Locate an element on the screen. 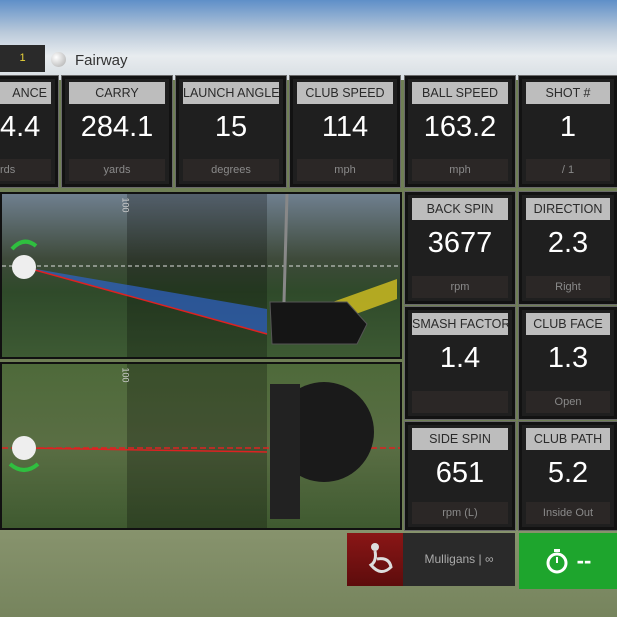  tile-label: CLUB SPEED is located at coordinates (345, 93).